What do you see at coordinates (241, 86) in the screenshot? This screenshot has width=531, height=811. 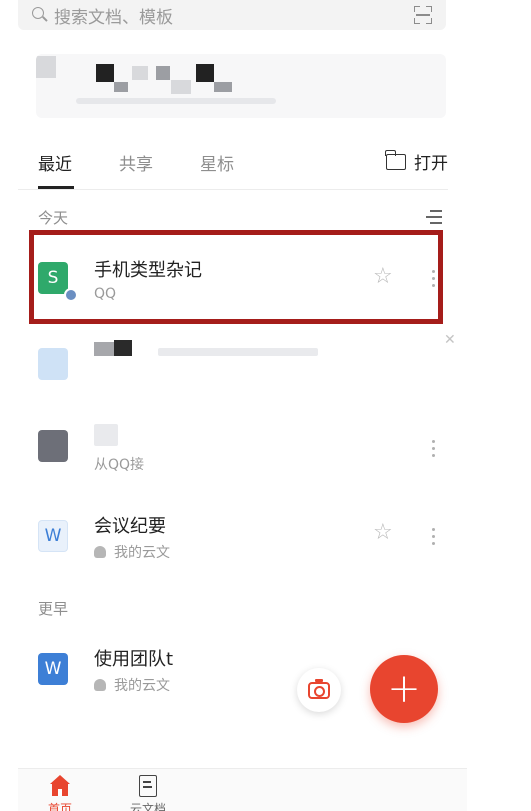 I see `promo-banner` at bounding box center [241, 86].